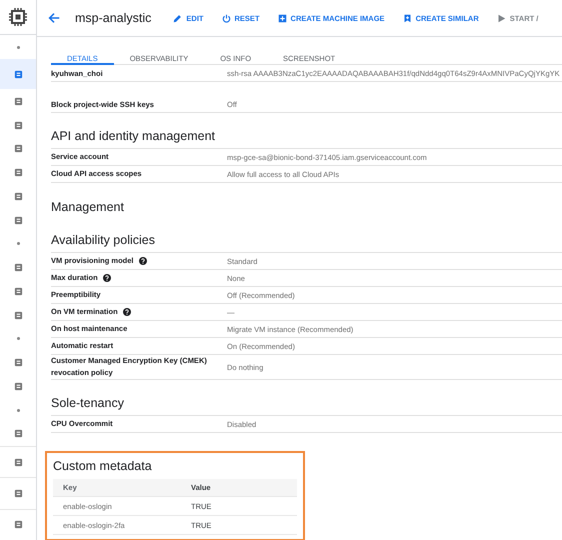 The width and height of the screenshot is (562, 540). Describe the element at coordinates (282, 18) in the screenshot. I see `plus-square-icon` at that location.